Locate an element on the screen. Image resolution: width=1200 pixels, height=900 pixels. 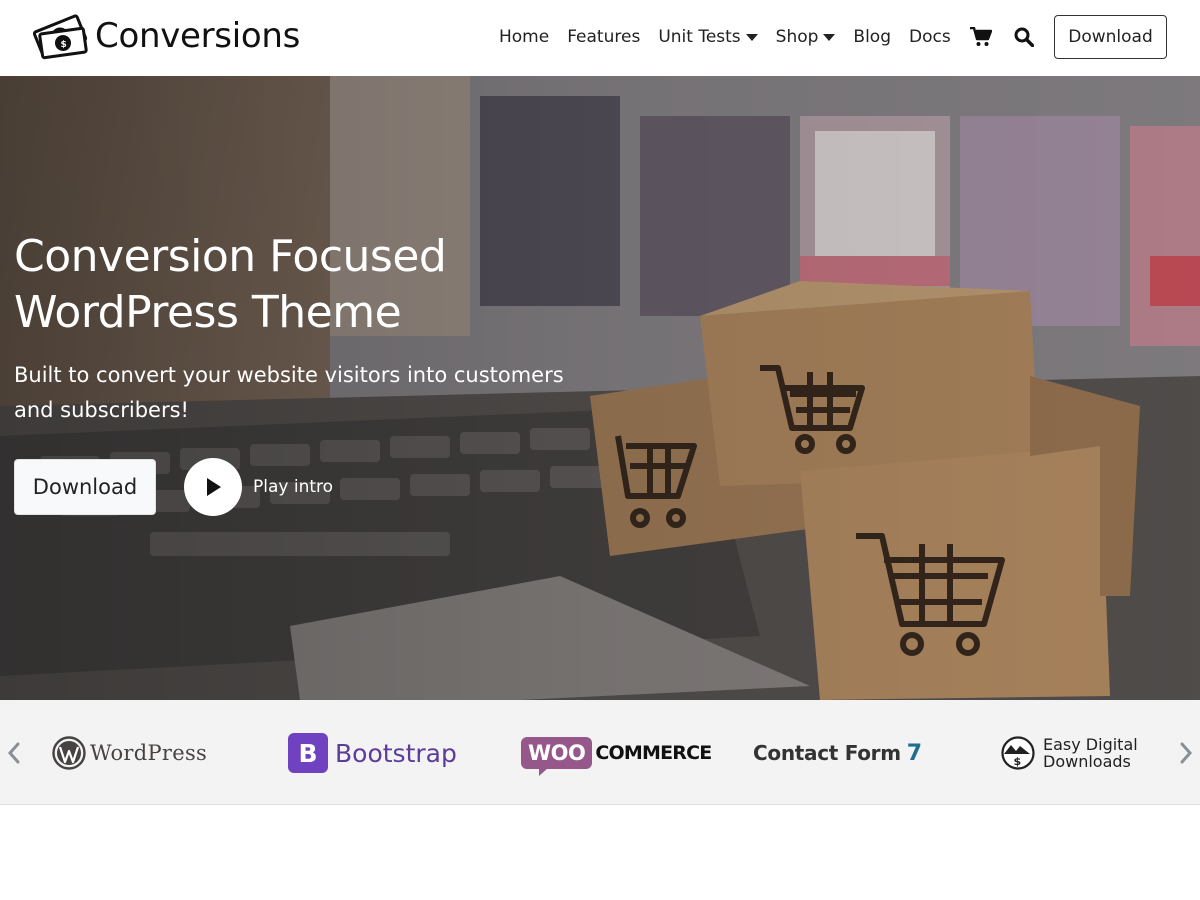
brand-name: Conversions is located at coordinates (198, 36).